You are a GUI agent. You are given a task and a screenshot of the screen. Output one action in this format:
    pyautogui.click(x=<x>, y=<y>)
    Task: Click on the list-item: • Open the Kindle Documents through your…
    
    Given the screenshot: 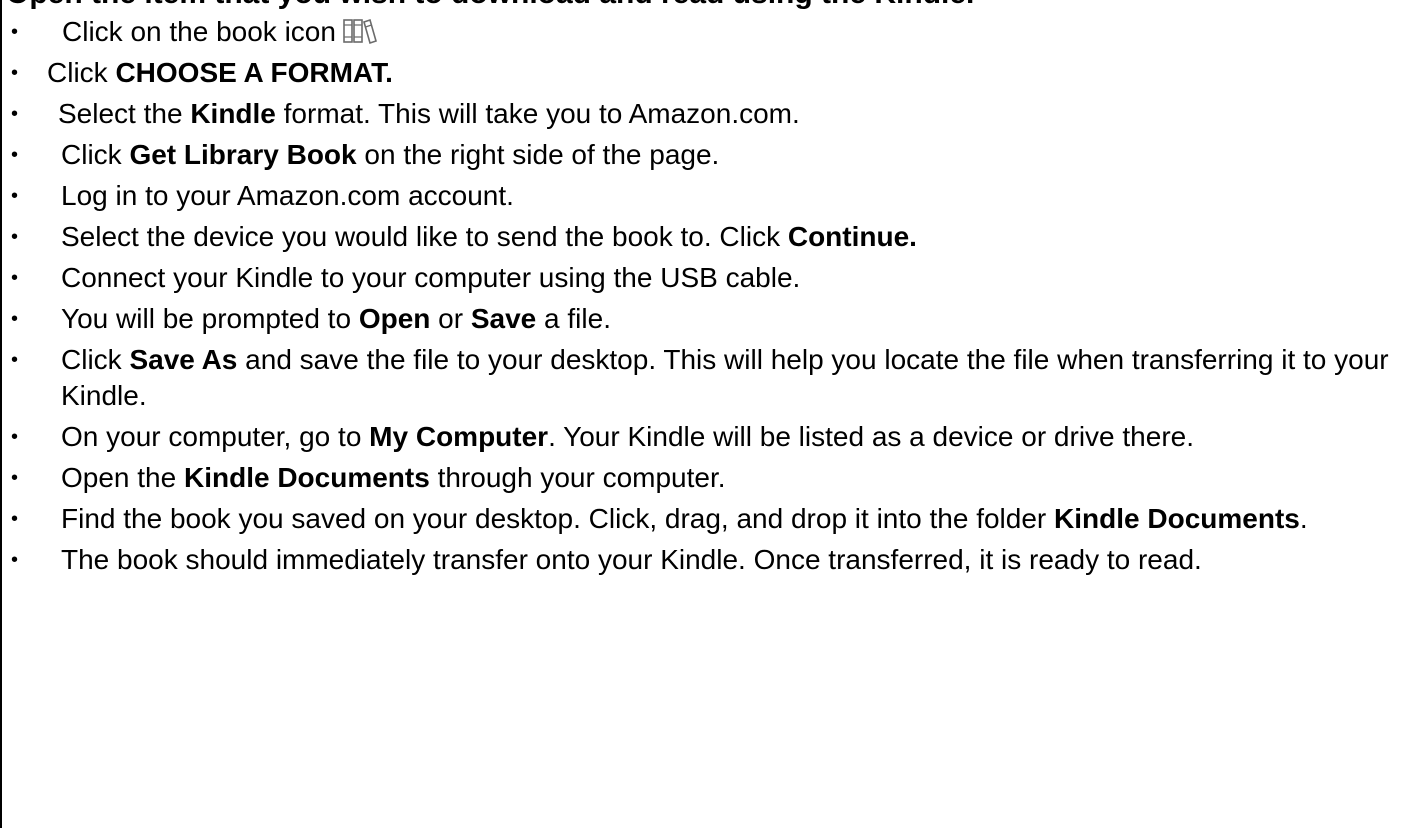 What is the action you would take?
    pyautogui.click(x=711, y=478)
    